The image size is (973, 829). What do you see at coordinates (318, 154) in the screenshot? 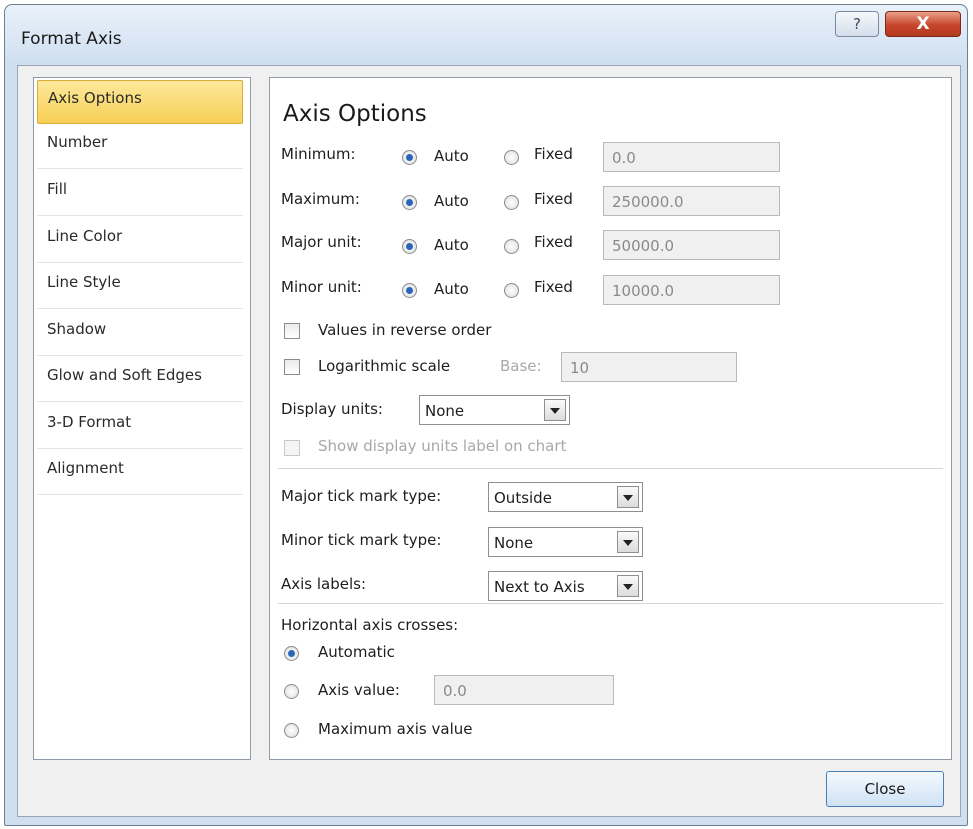
I see `minimum-label: Minimum:` at bounding box center [318, 154].